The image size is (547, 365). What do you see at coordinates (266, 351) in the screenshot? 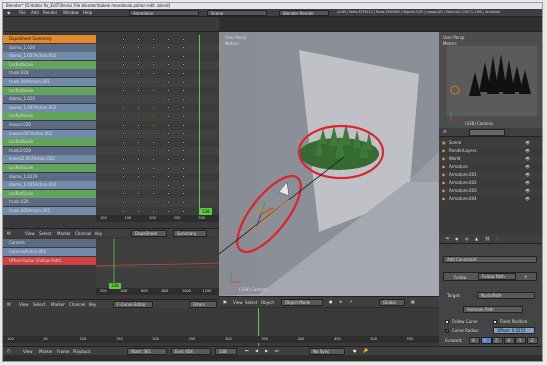
I see `play-icon: ▶` at bounding box center [266, 351].